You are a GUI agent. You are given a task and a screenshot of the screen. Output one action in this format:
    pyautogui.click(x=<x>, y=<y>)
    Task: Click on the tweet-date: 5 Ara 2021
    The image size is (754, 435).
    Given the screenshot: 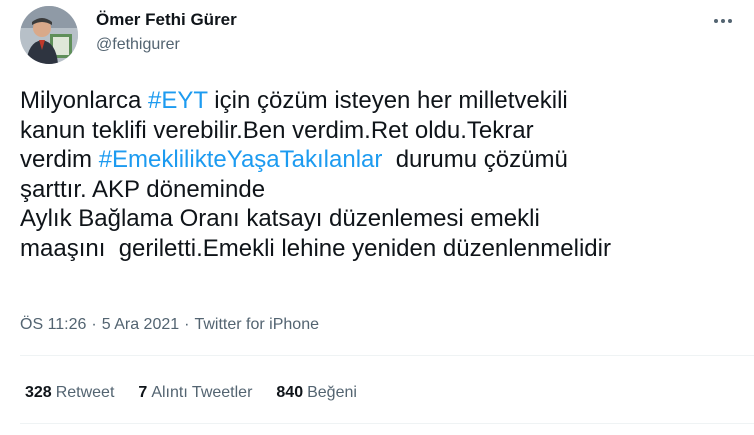 What is the action you would take?
    pyautogui.click(x=140, y=324)
    